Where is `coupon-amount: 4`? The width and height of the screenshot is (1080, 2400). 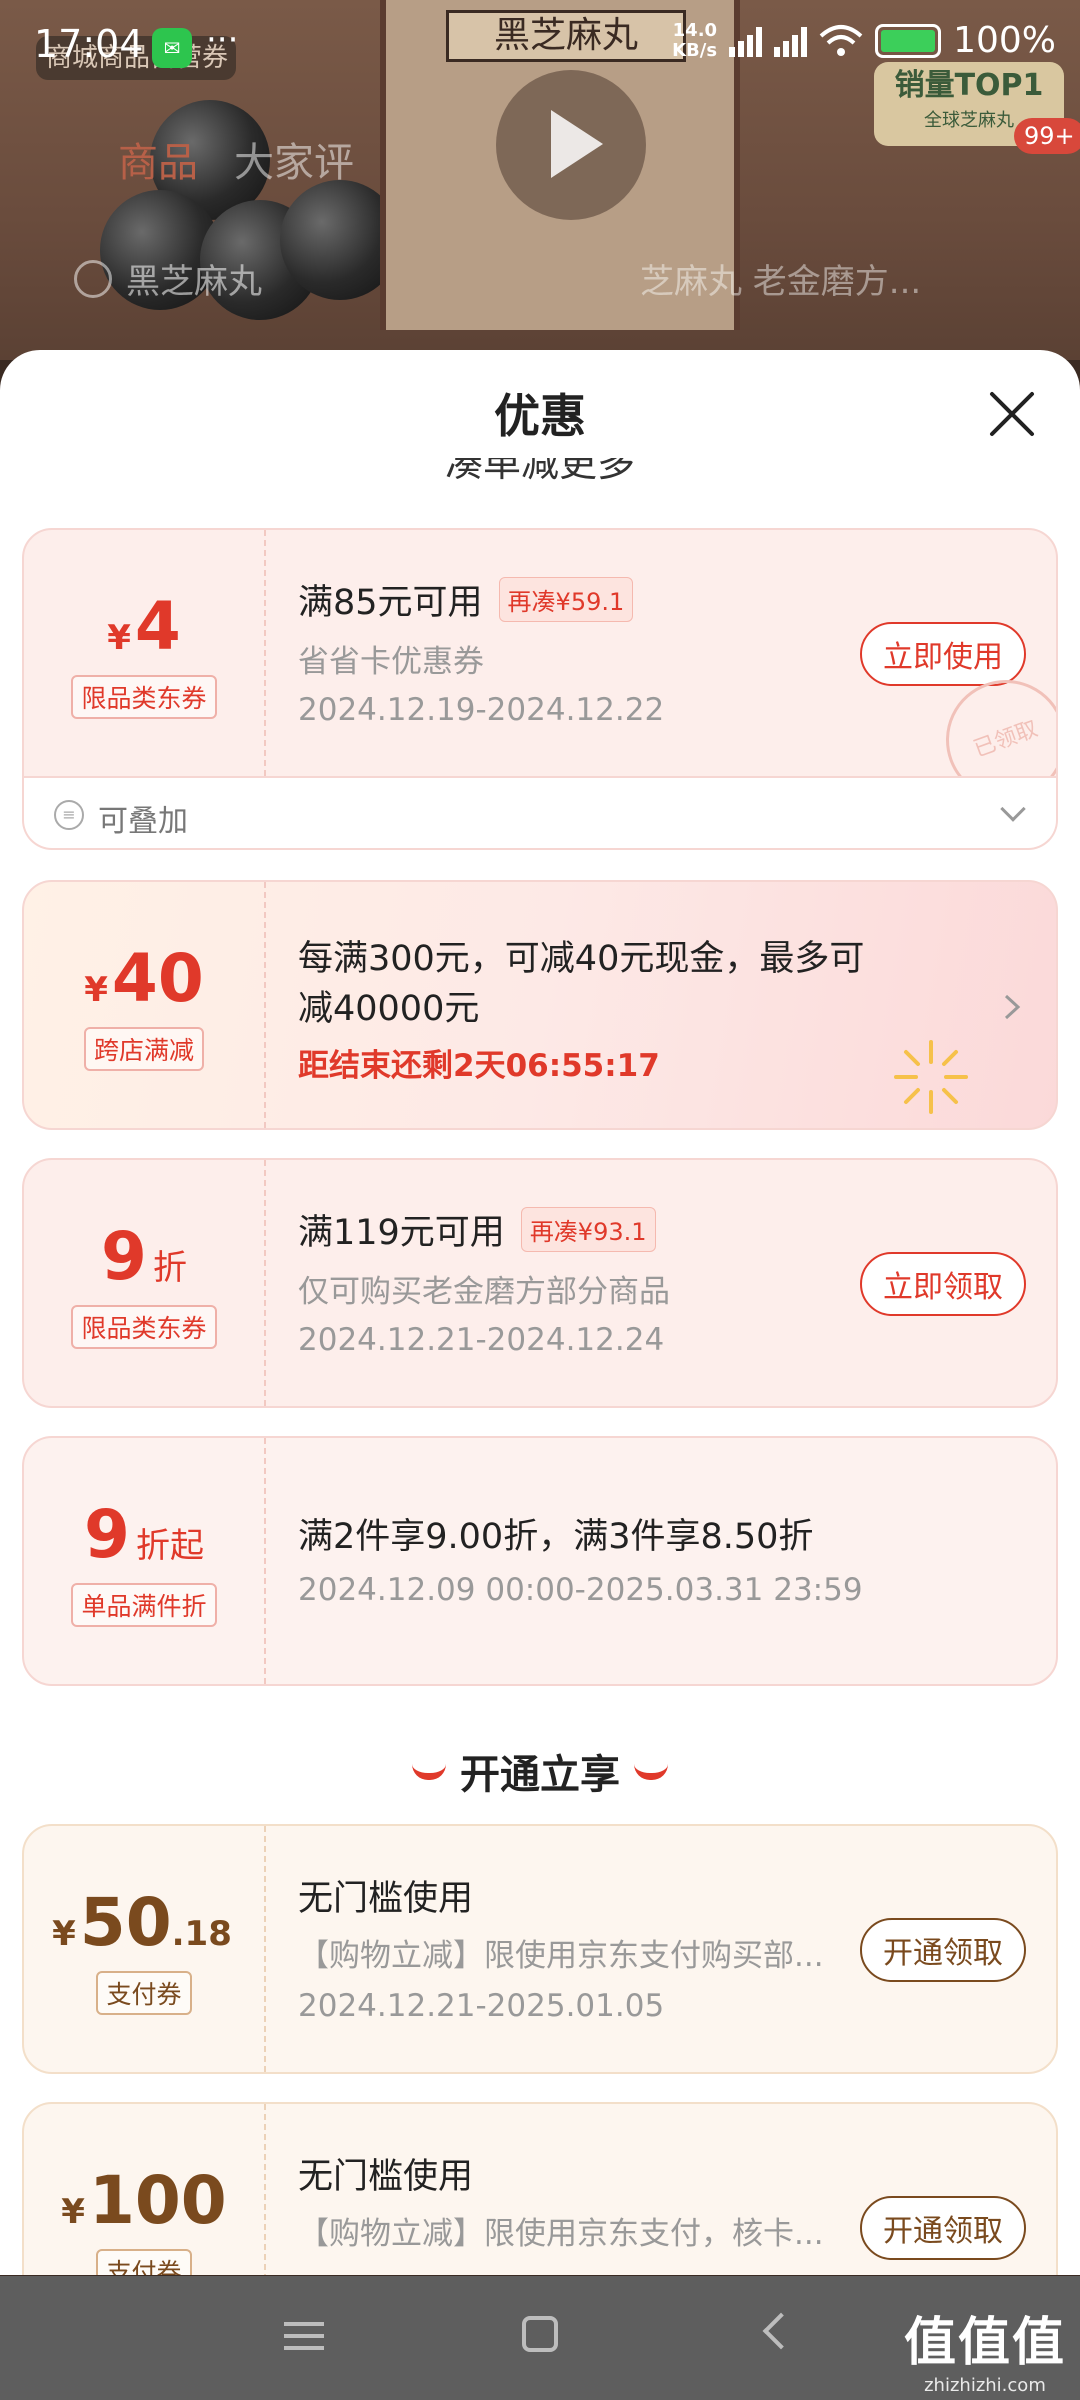 coupon-amount: 4 is located at coordinates (157, 626).